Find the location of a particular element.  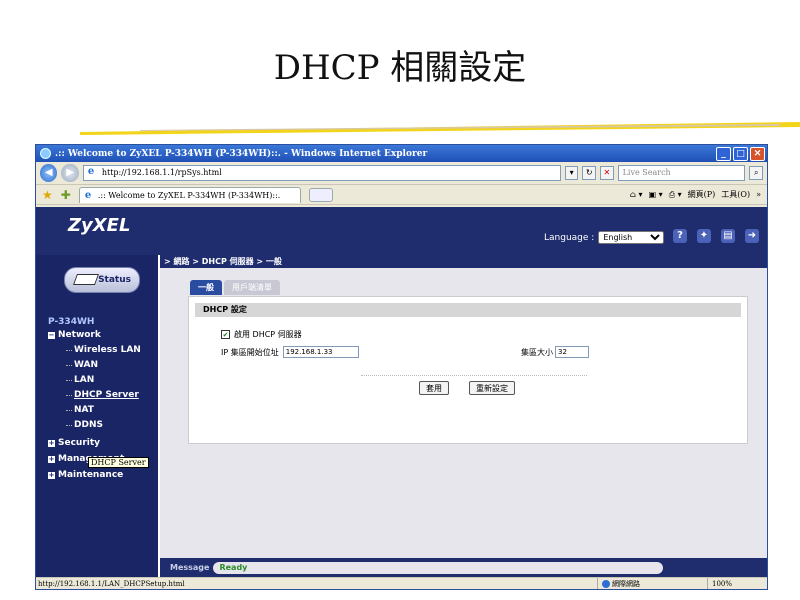

nav-security: + Security is located at coordinates (94, 443).